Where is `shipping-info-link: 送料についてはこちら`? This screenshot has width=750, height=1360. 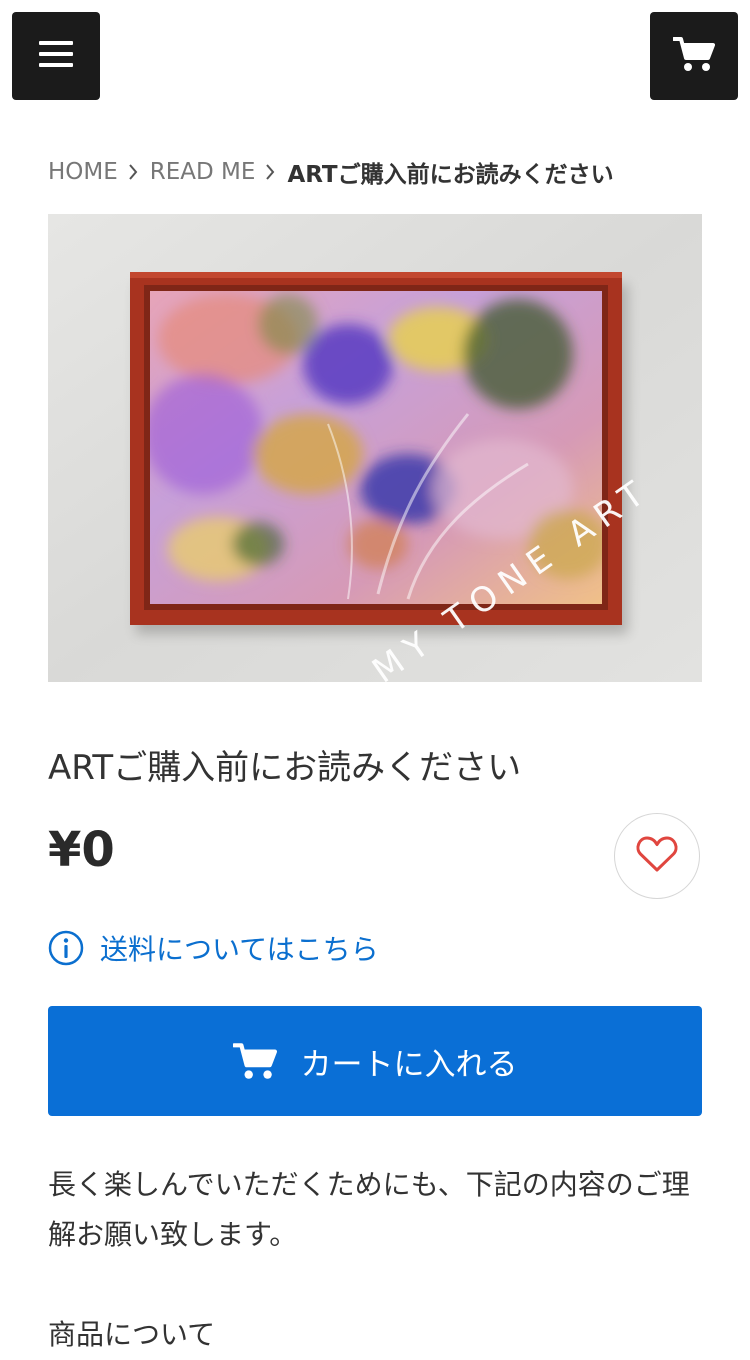
shipping-info-link: 送料についてはこちら is located at coordinates (213, 948).